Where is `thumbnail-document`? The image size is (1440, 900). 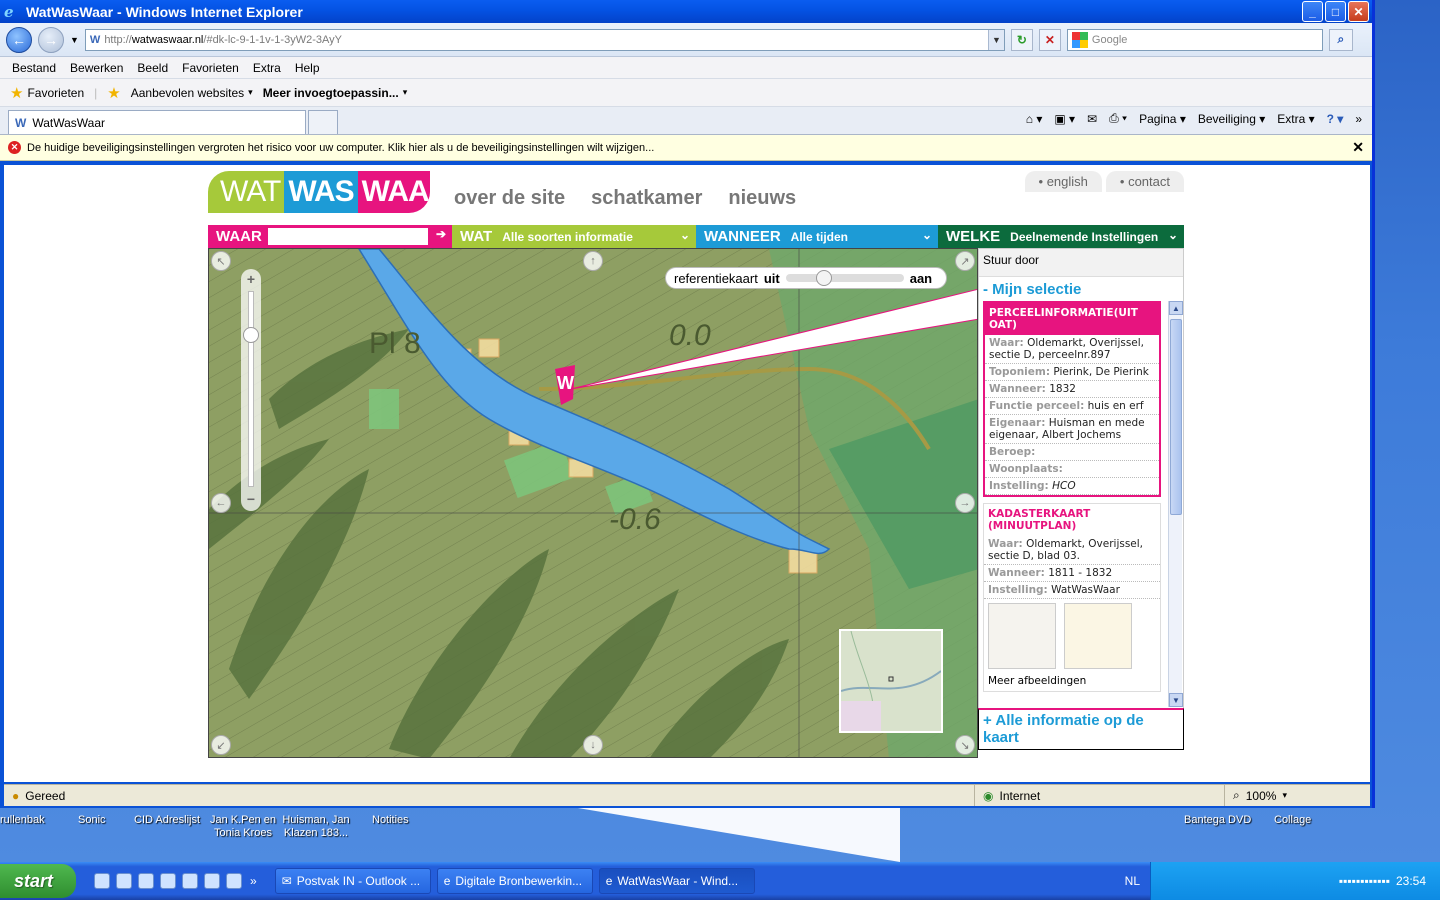
thumbnail-document is located at coordinates (1098, 636).